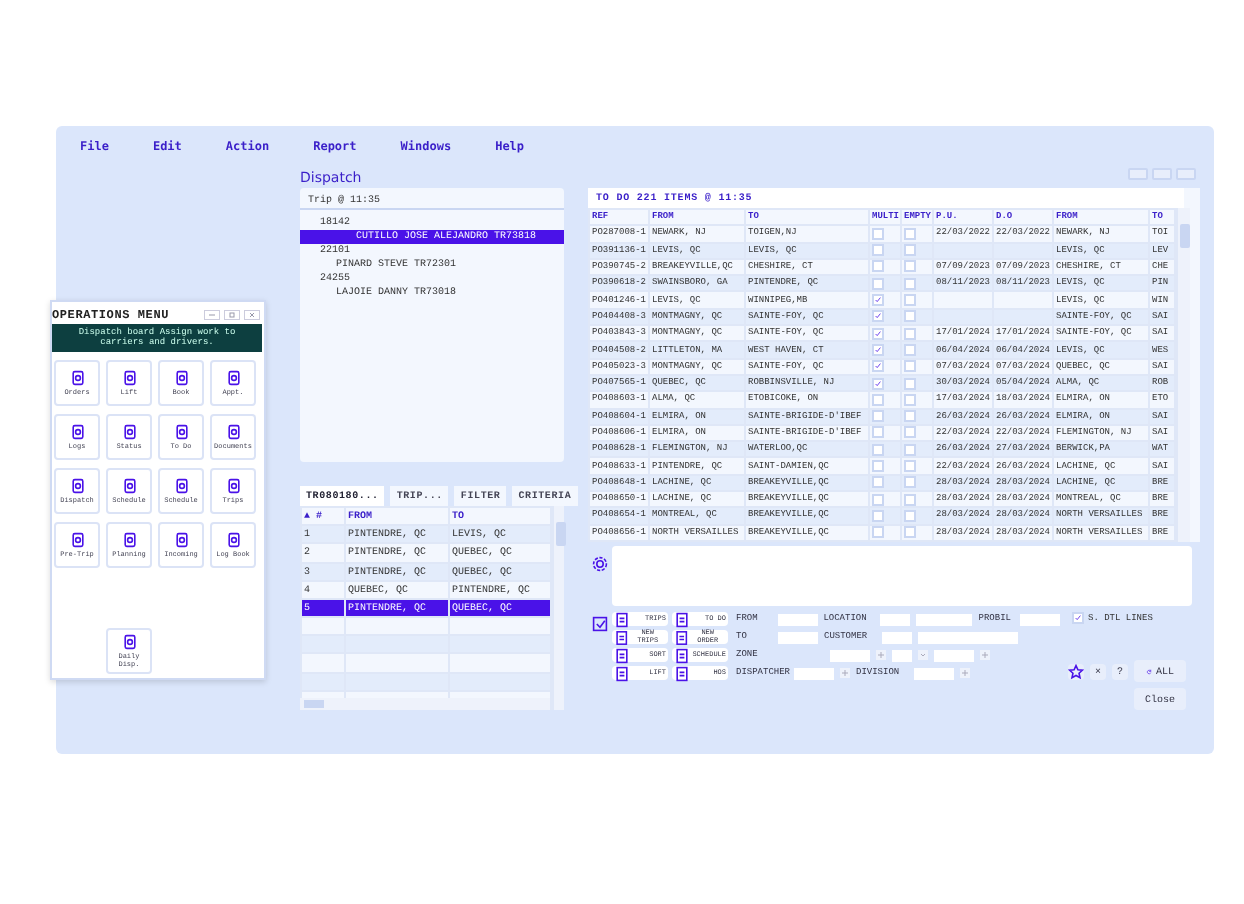 The image size is (1244, 904). Describe the element at coordinates (212, 315) in the screenshot. I see `minimize-icon` at that location.